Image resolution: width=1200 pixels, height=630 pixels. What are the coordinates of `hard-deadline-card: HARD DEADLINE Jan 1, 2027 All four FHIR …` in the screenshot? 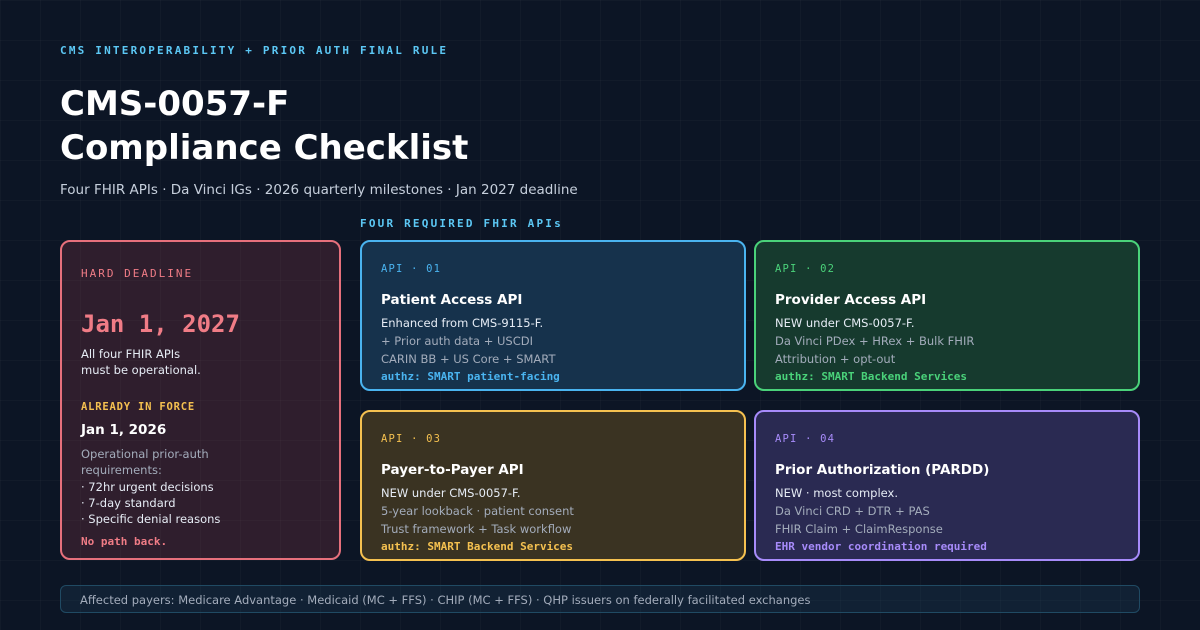 It's located at (200, 400).